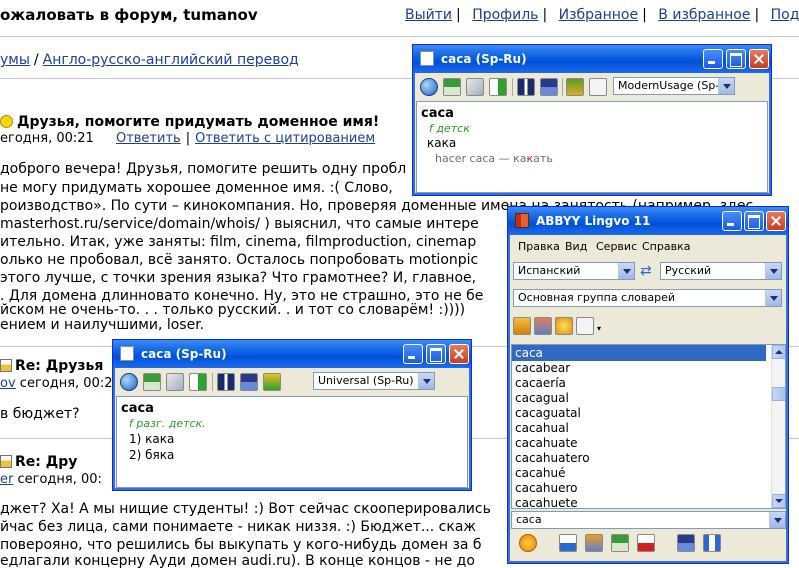 The width and height of the screenshot is (799, 568). What do you see at coordinates (522, 326) in the screenshot?
I see `dictionaries-icon` at bounding box center [522, 326].